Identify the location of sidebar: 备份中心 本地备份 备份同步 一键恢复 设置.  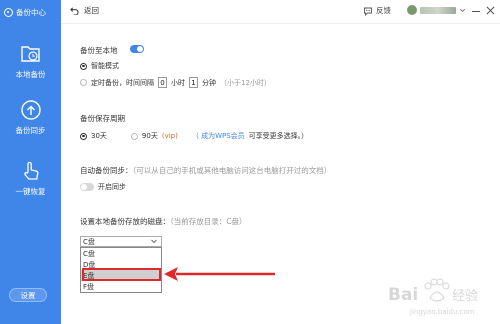
(30, 162).